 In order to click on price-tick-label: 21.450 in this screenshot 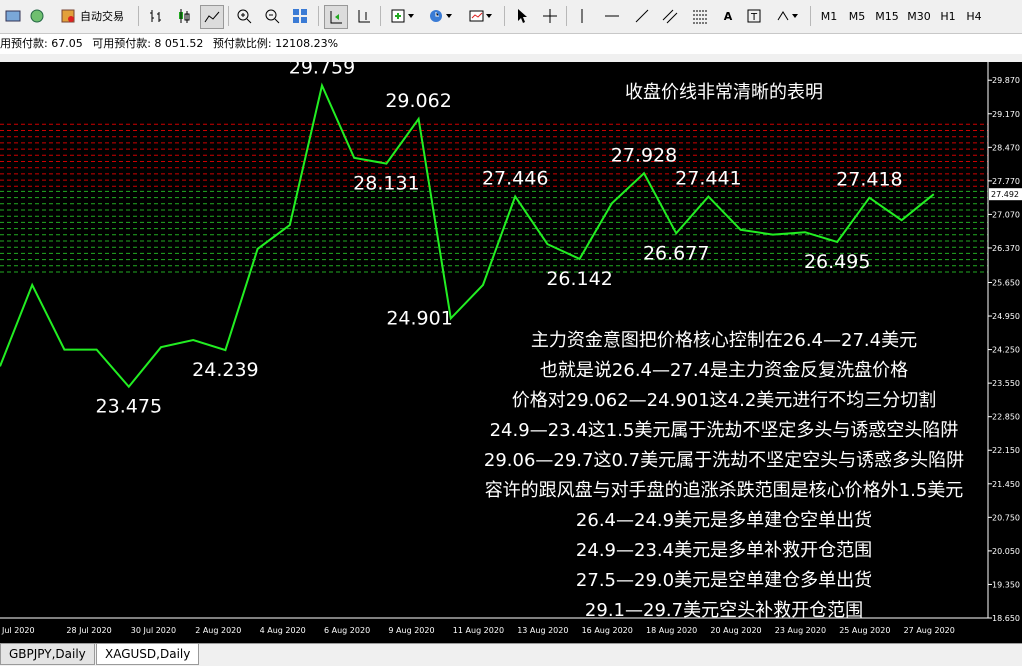, I will do `click(1006, 484)`.